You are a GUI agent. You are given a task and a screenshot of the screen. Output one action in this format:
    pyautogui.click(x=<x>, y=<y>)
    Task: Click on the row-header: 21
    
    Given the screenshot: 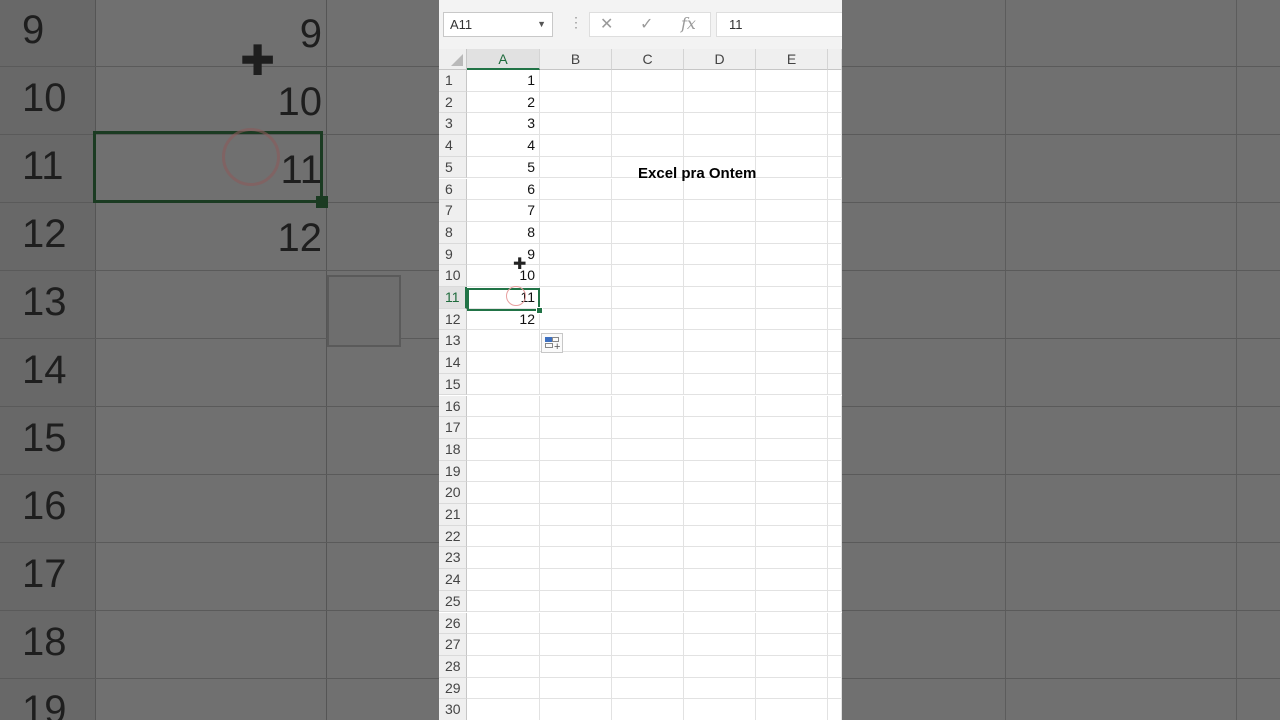 What is the action you would take?
    pyautogui.click(x=453, y=515)
    